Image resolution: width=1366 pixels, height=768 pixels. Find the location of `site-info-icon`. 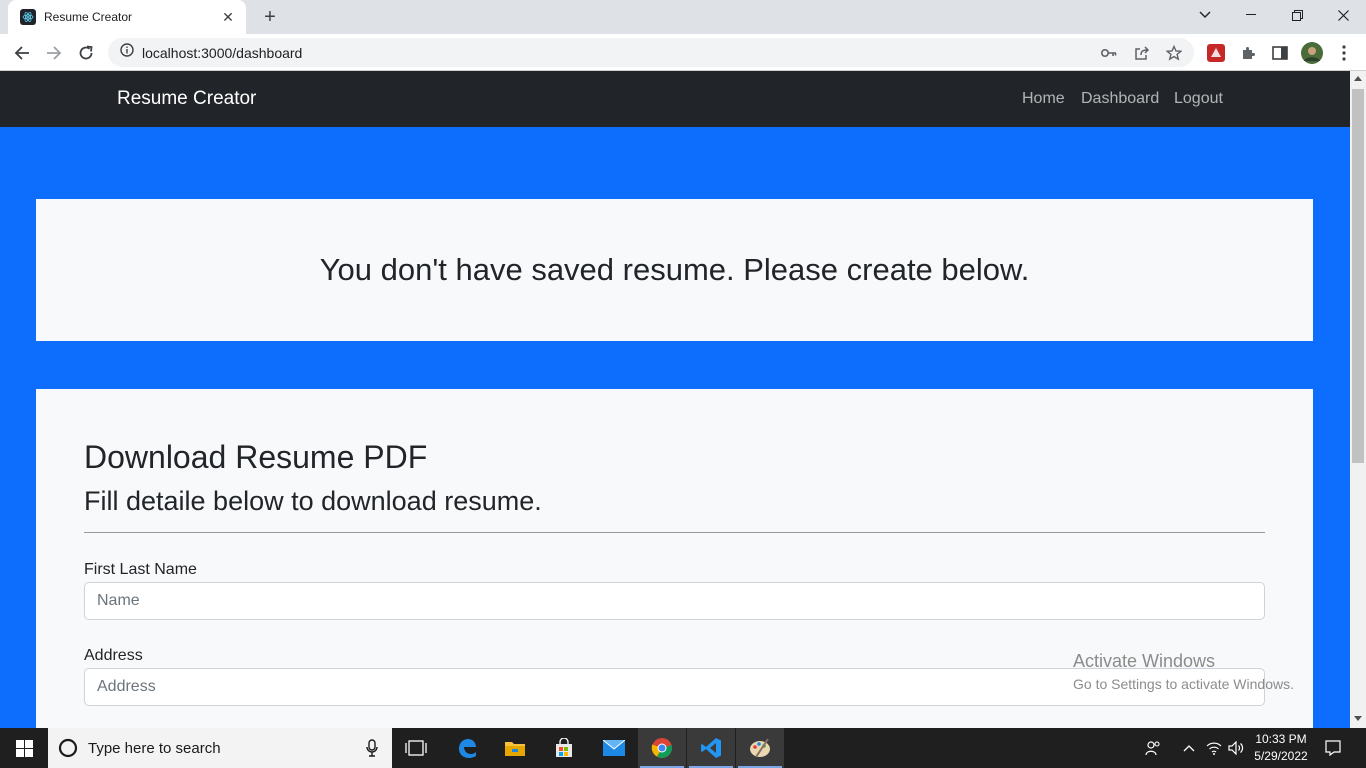

site-info-icon is located at coordinates (127, 52).